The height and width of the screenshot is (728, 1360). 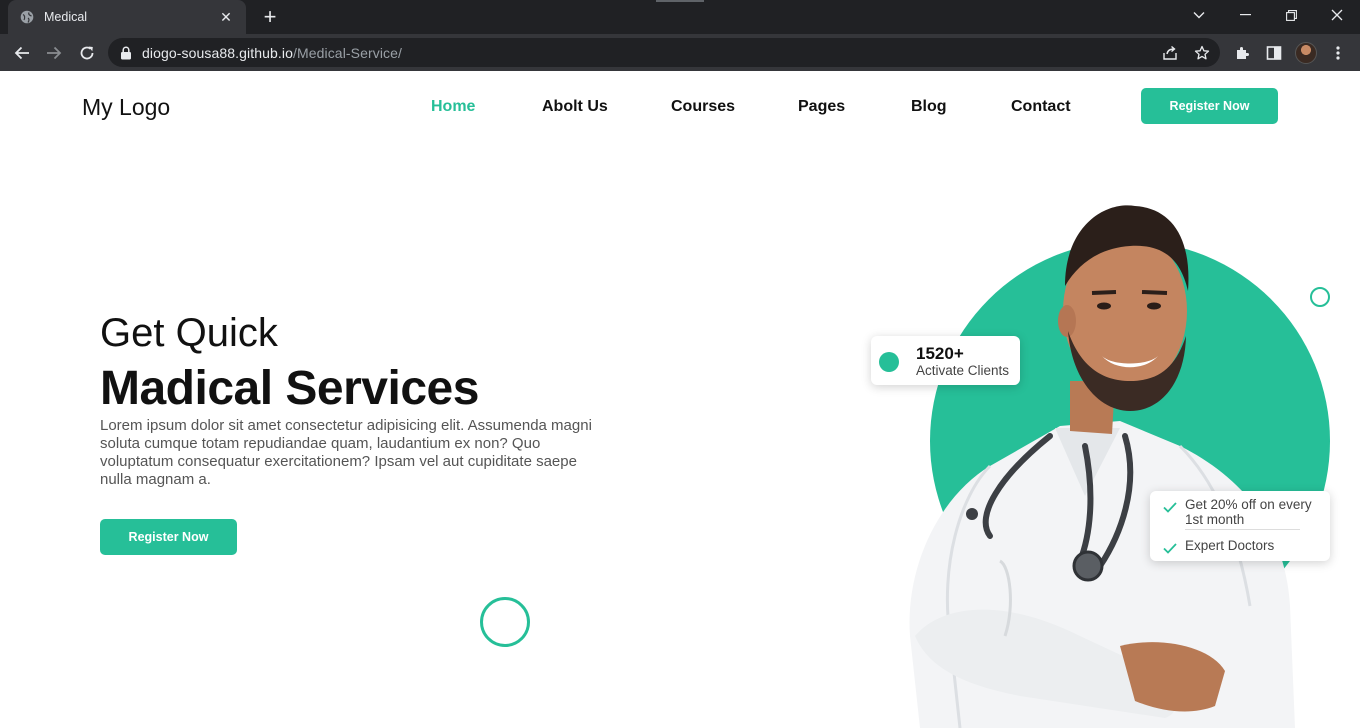 What do you see at coordinates (703, 107) in the screenshot?
I see `nav-courses: Courses` at bounding box center [703, 107].